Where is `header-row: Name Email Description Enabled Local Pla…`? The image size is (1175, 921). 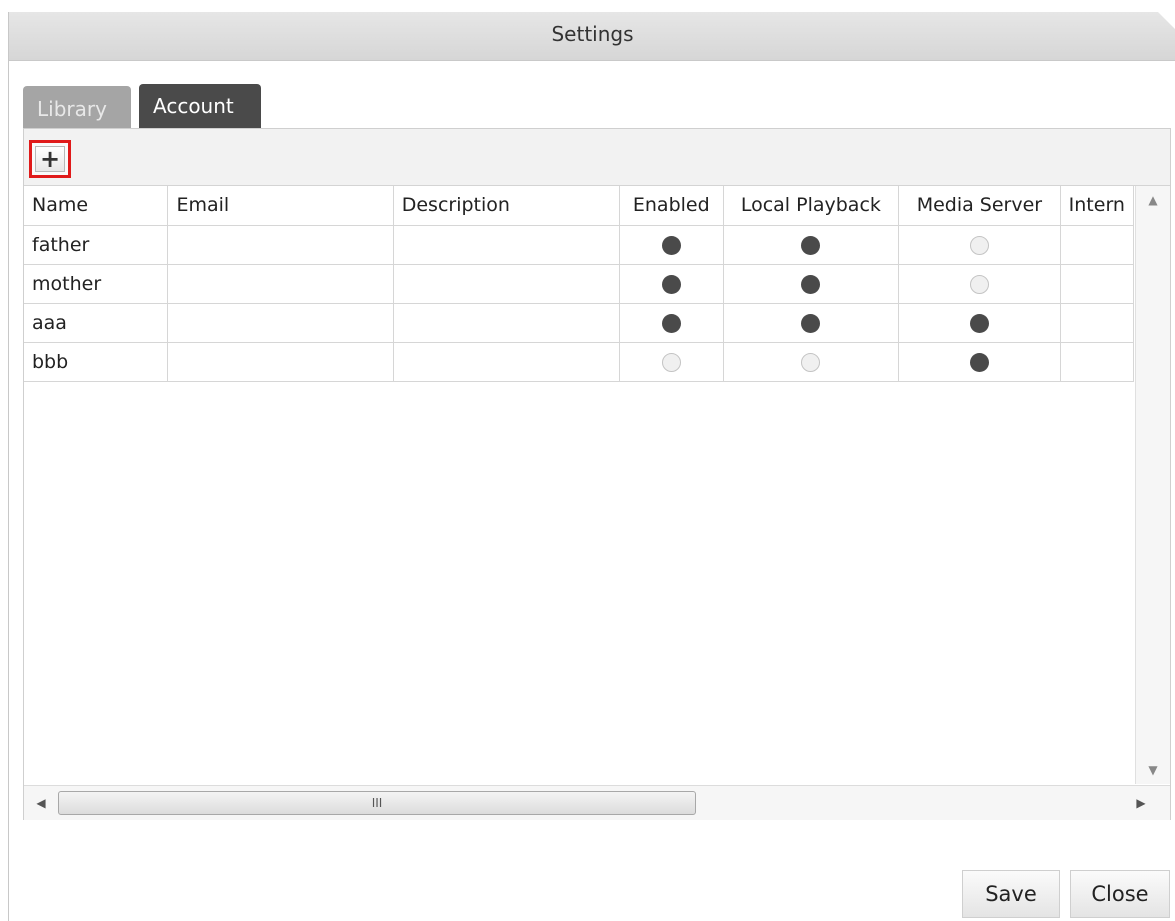
header-row: Name Email Description Enabled Local Pla… is located at coordinates (579, 206).